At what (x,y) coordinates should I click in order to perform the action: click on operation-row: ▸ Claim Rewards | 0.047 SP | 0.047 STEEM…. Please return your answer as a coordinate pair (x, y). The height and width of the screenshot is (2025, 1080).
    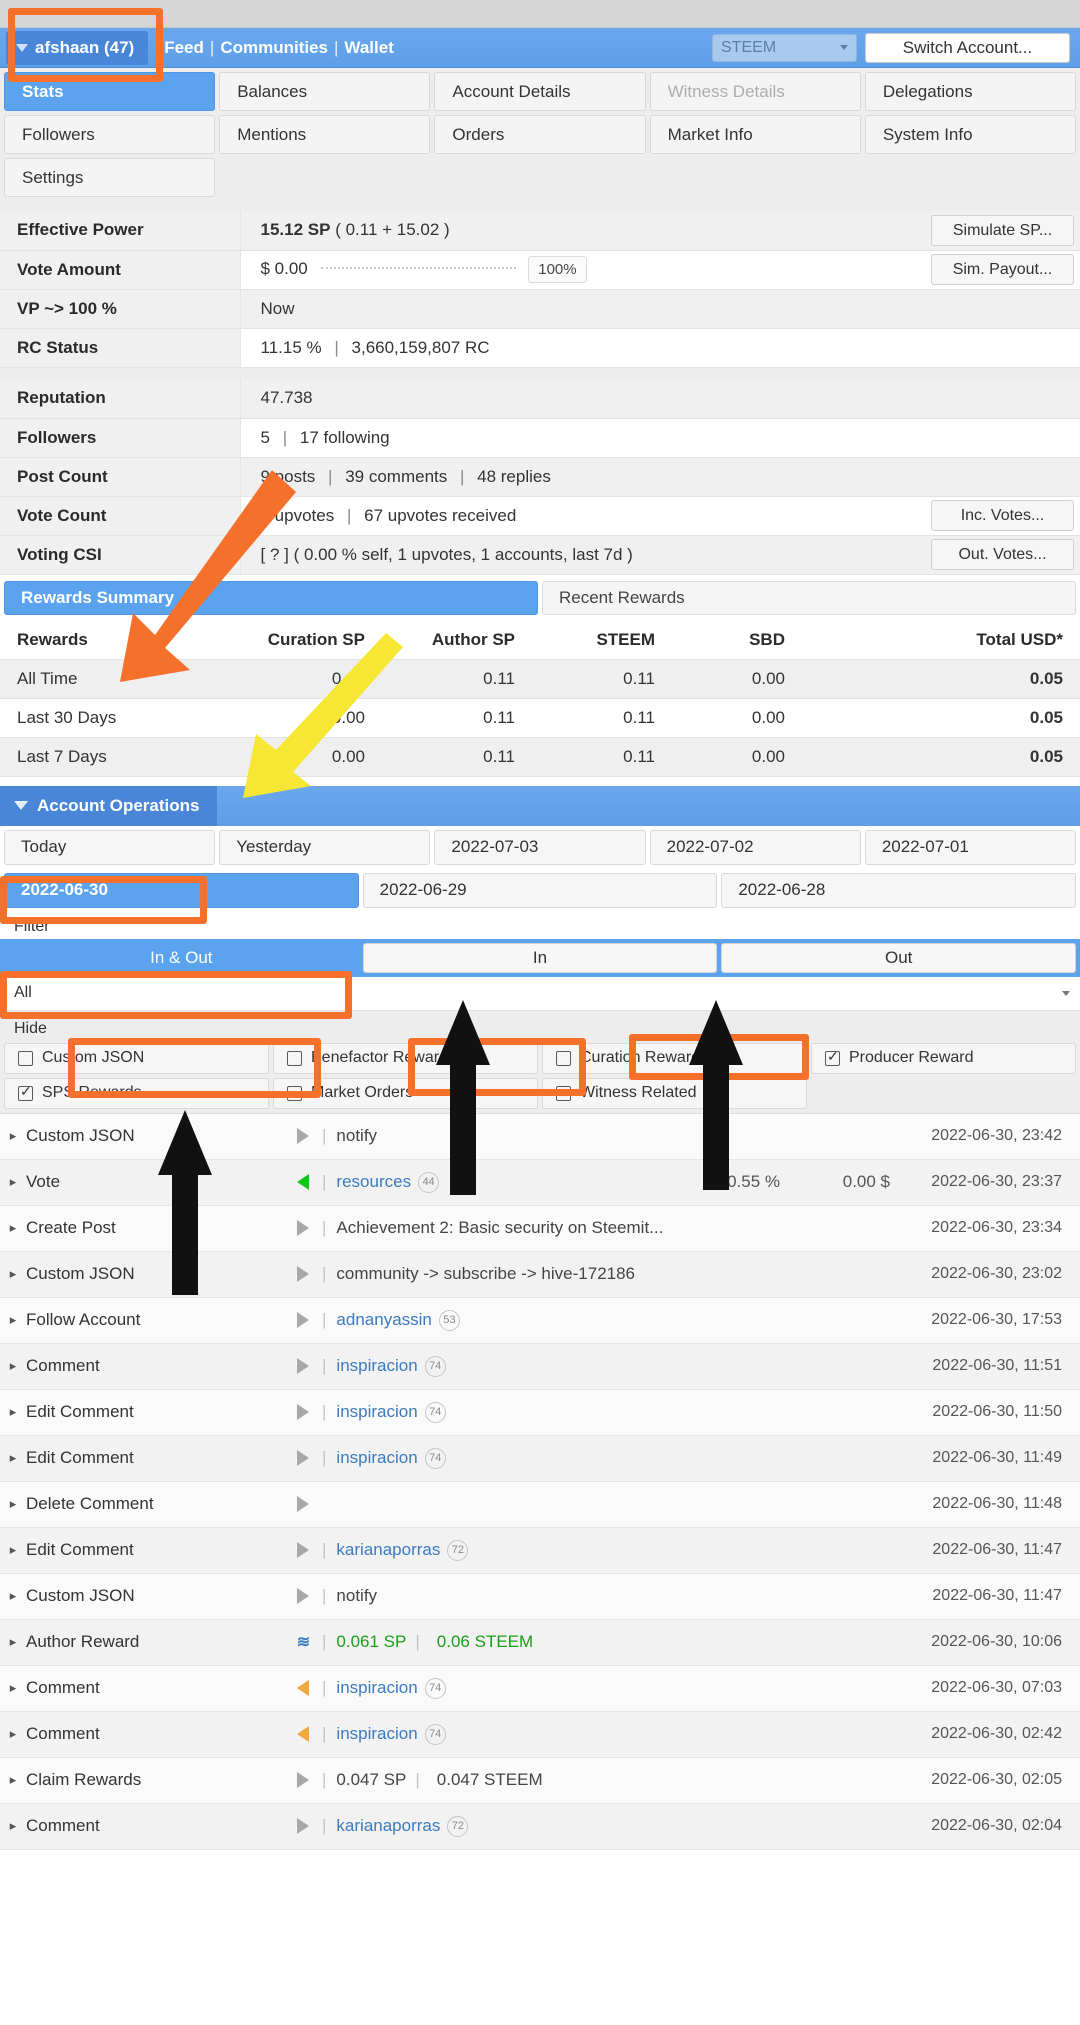
    Looking at the image, I should click on (540, 1780).